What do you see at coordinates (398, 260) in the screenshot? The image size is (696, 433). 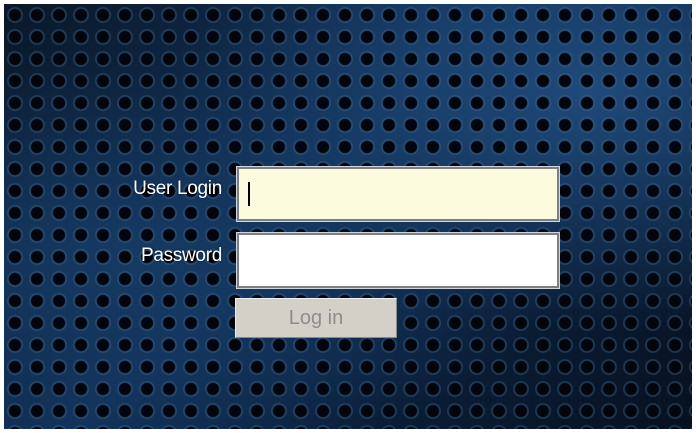 I see `password-input` at bounding box center [398, 260].